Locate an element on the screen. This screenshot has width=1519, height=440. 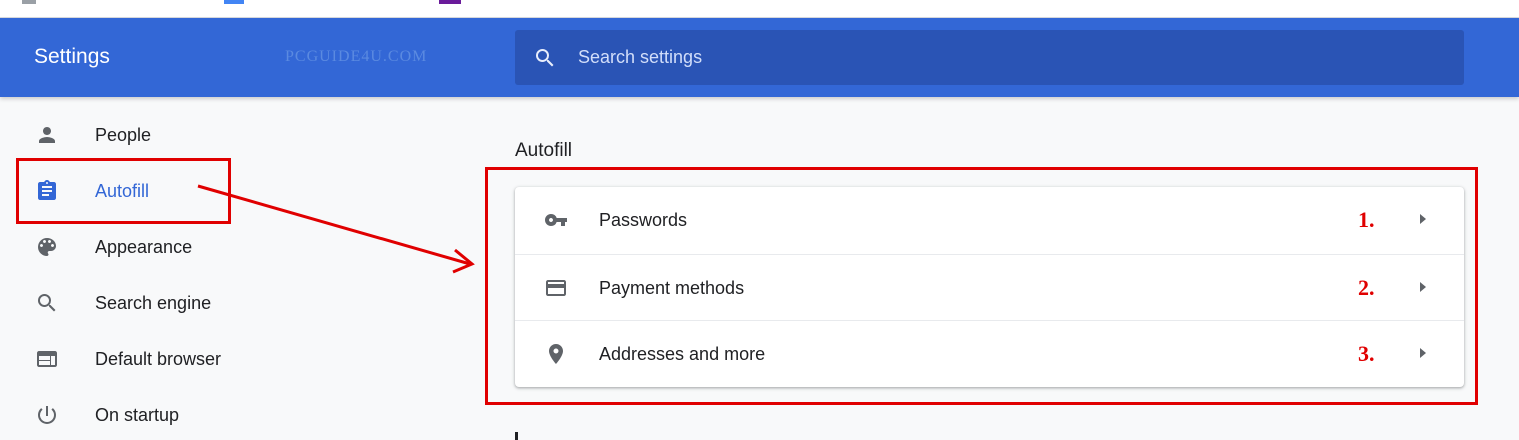
next-section-fragment is located at coordinates (516, 436).